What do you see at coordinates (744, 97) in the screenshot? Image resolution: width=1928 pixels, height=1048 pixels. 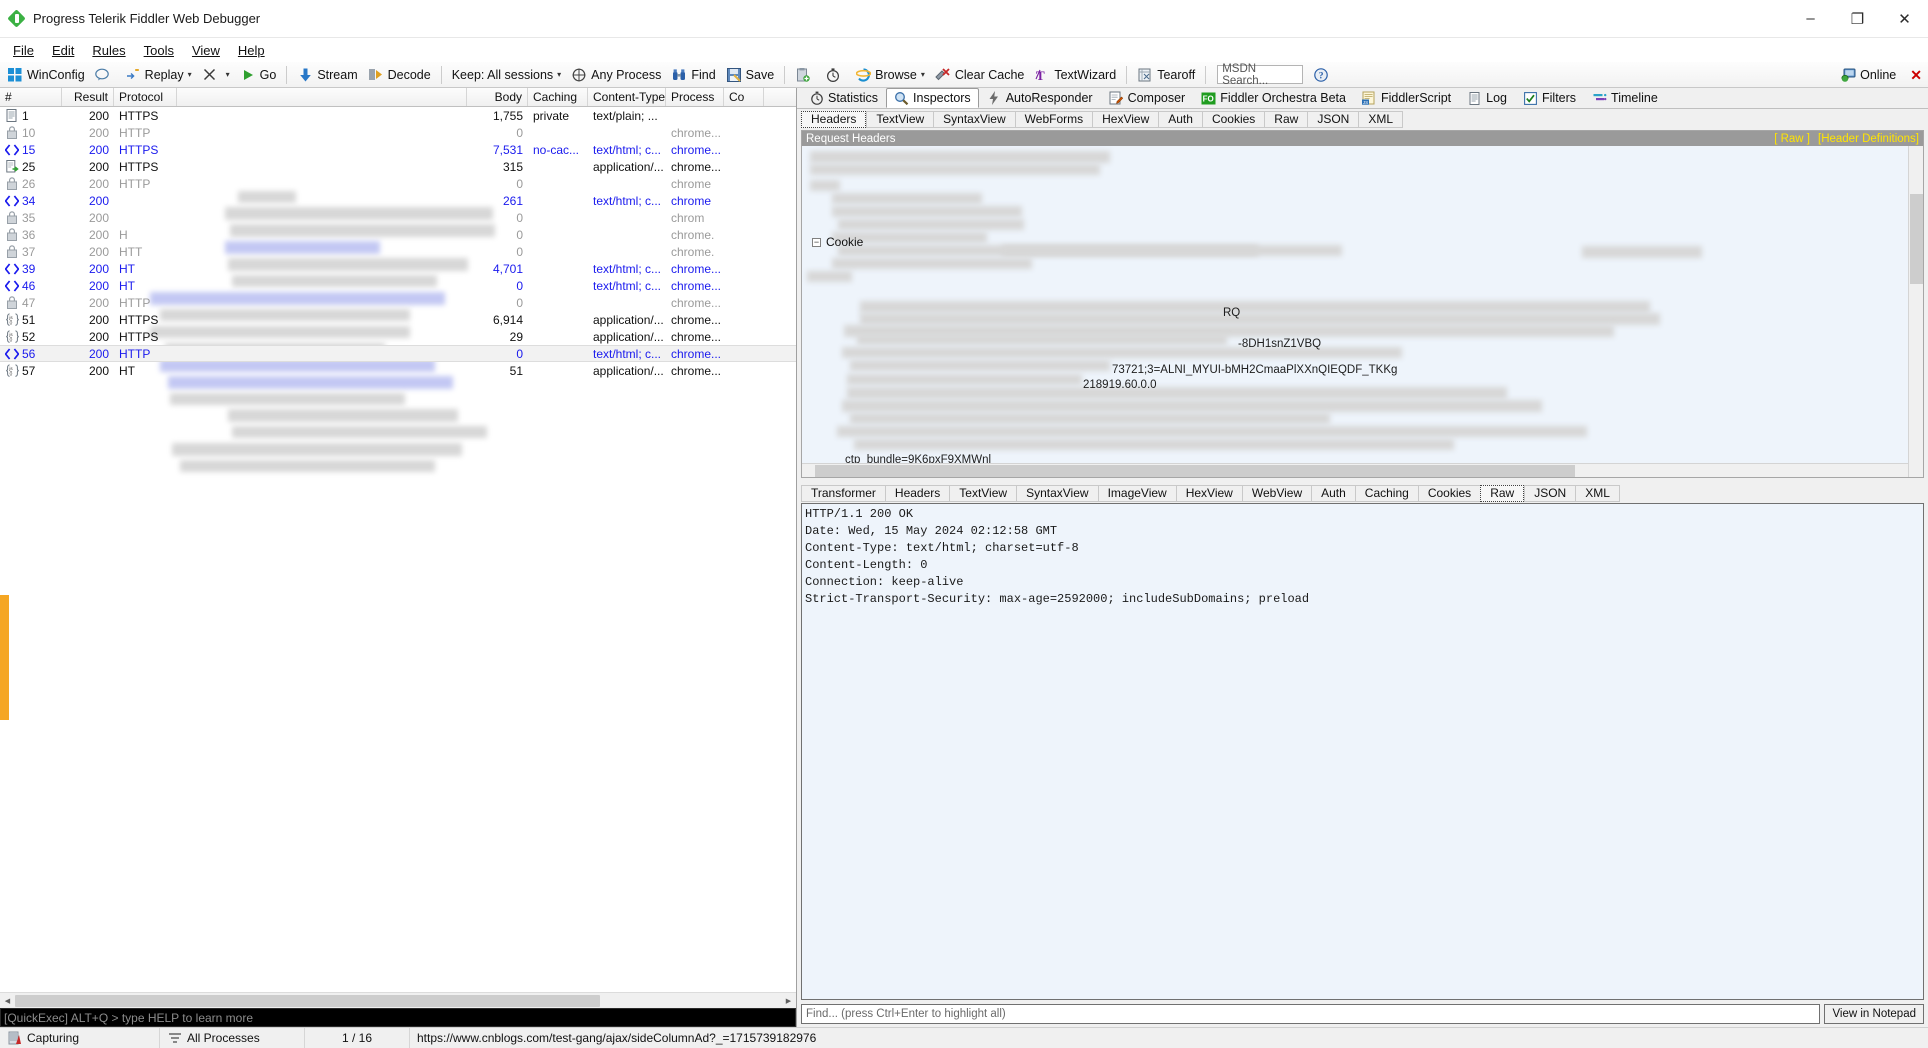 I see `column-header-comments: Co` at bounding box center [744, 97].